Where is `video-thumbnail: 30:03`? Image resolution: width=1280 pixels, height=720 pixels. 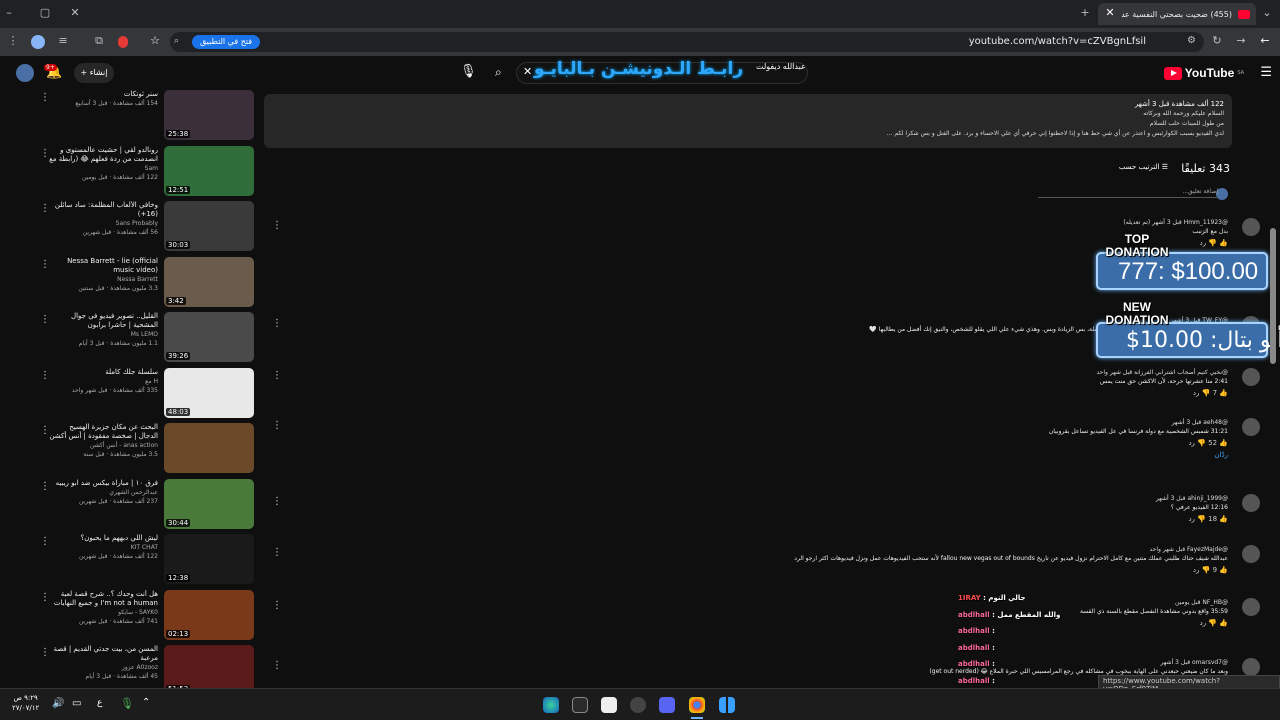 video-thumbnail: 30:03 is located at coordinates (209, 226).